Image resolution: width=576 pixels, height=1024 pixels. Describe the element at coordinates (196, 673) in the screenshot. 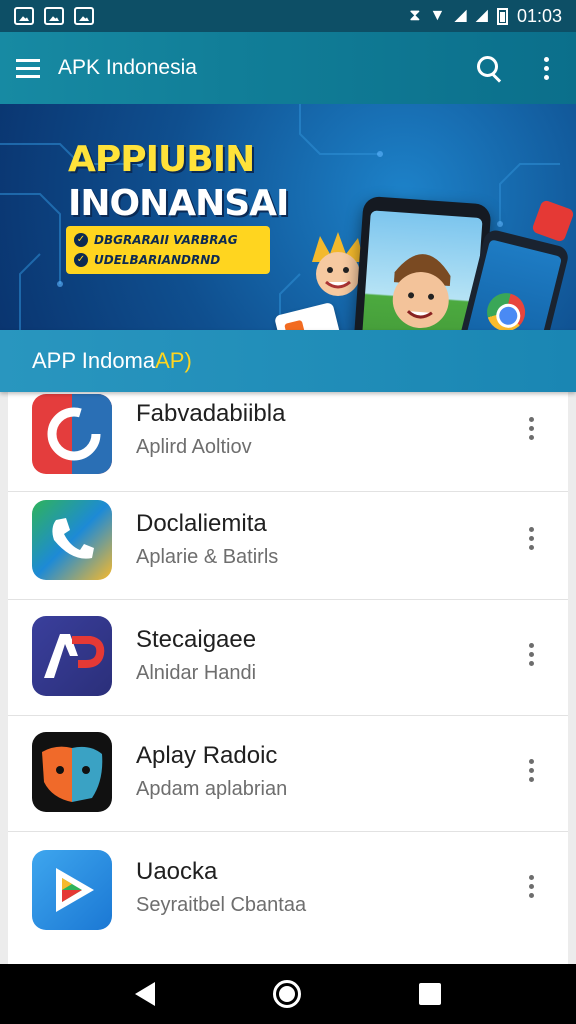

I see `app-subtitle: Alnidar Handi` at that location.